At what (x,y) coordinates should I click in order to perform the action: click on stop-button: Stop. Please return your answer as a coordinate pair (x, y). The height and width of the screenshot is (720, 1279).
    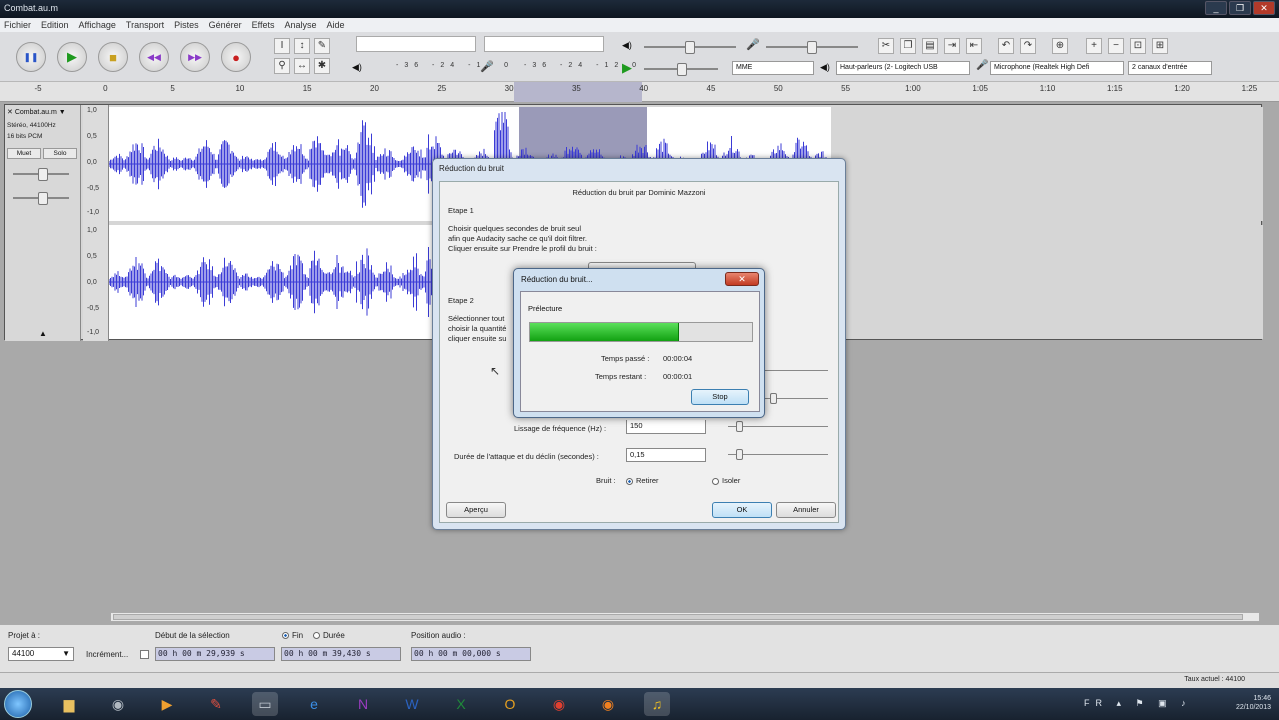
    Looking at the image, I should click on (720, 397).